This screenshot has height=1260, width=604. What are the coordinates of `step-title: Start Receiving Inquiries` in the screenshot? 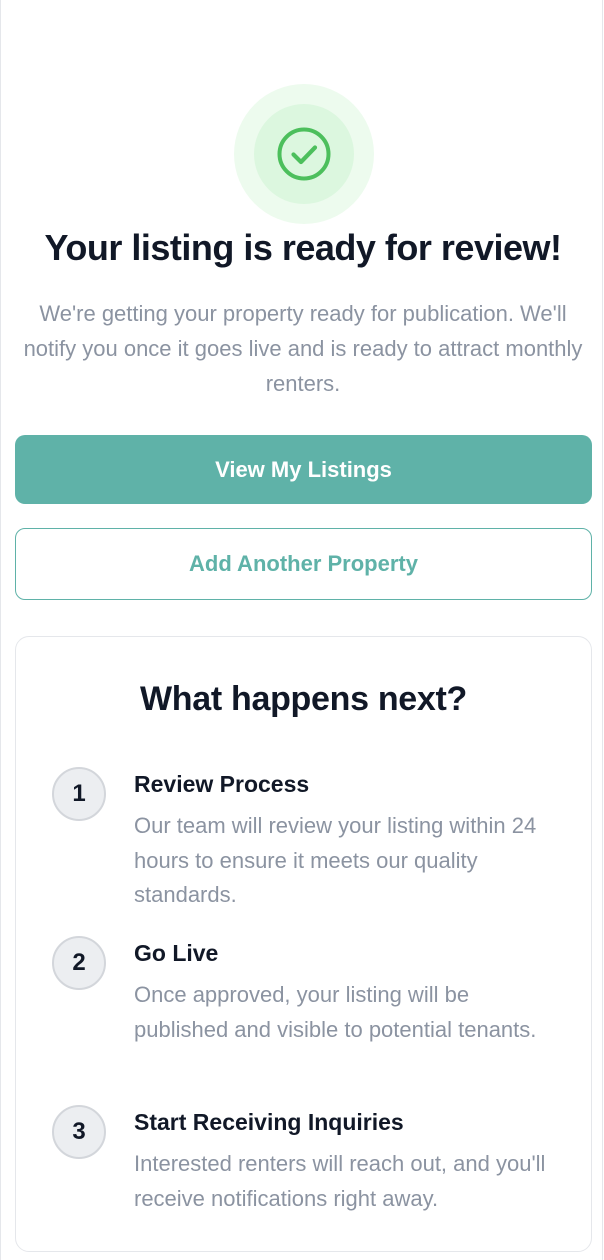 It's located at (269, 1122).